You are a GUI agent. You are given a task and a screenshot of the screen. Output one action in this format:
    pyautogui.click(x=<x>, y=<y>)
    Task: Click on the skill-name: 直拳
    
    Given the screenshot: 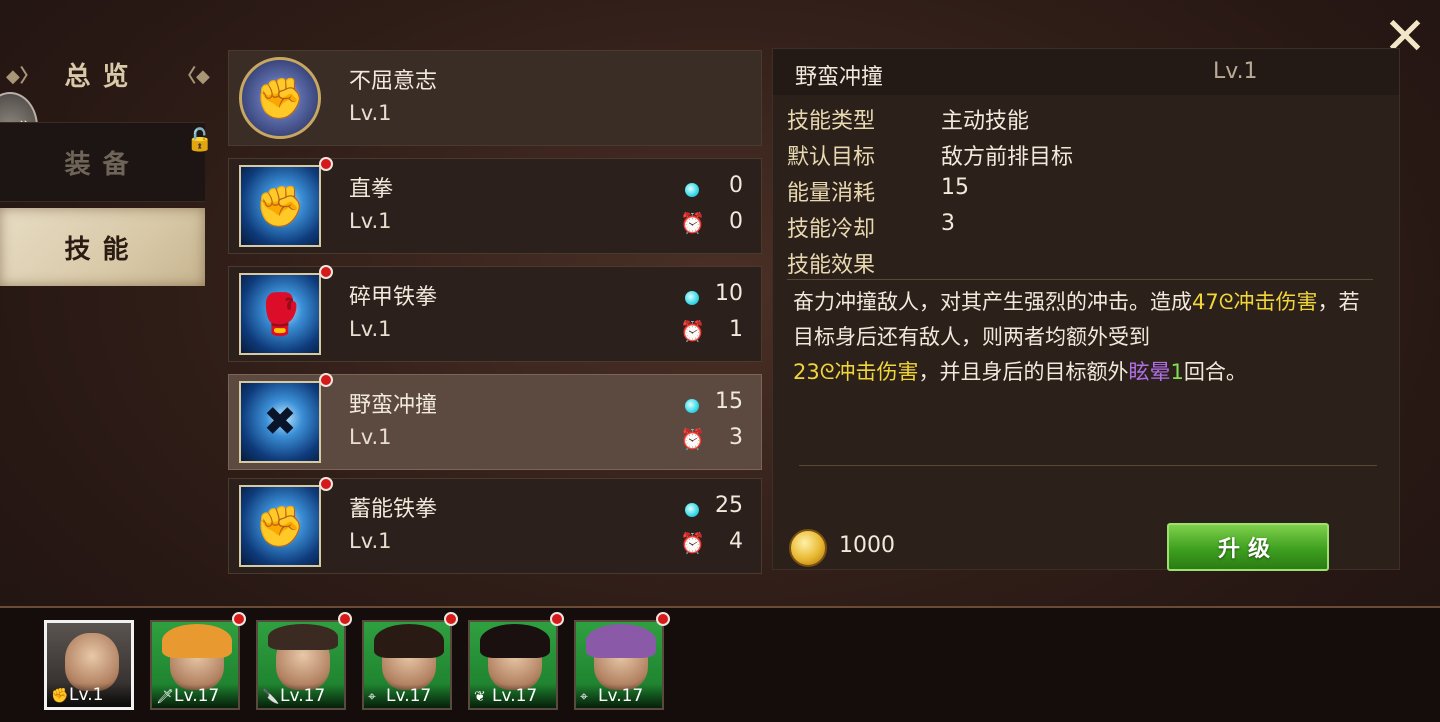 What is the action you would take?
    pyautogui.click(x=371, y=189)
    